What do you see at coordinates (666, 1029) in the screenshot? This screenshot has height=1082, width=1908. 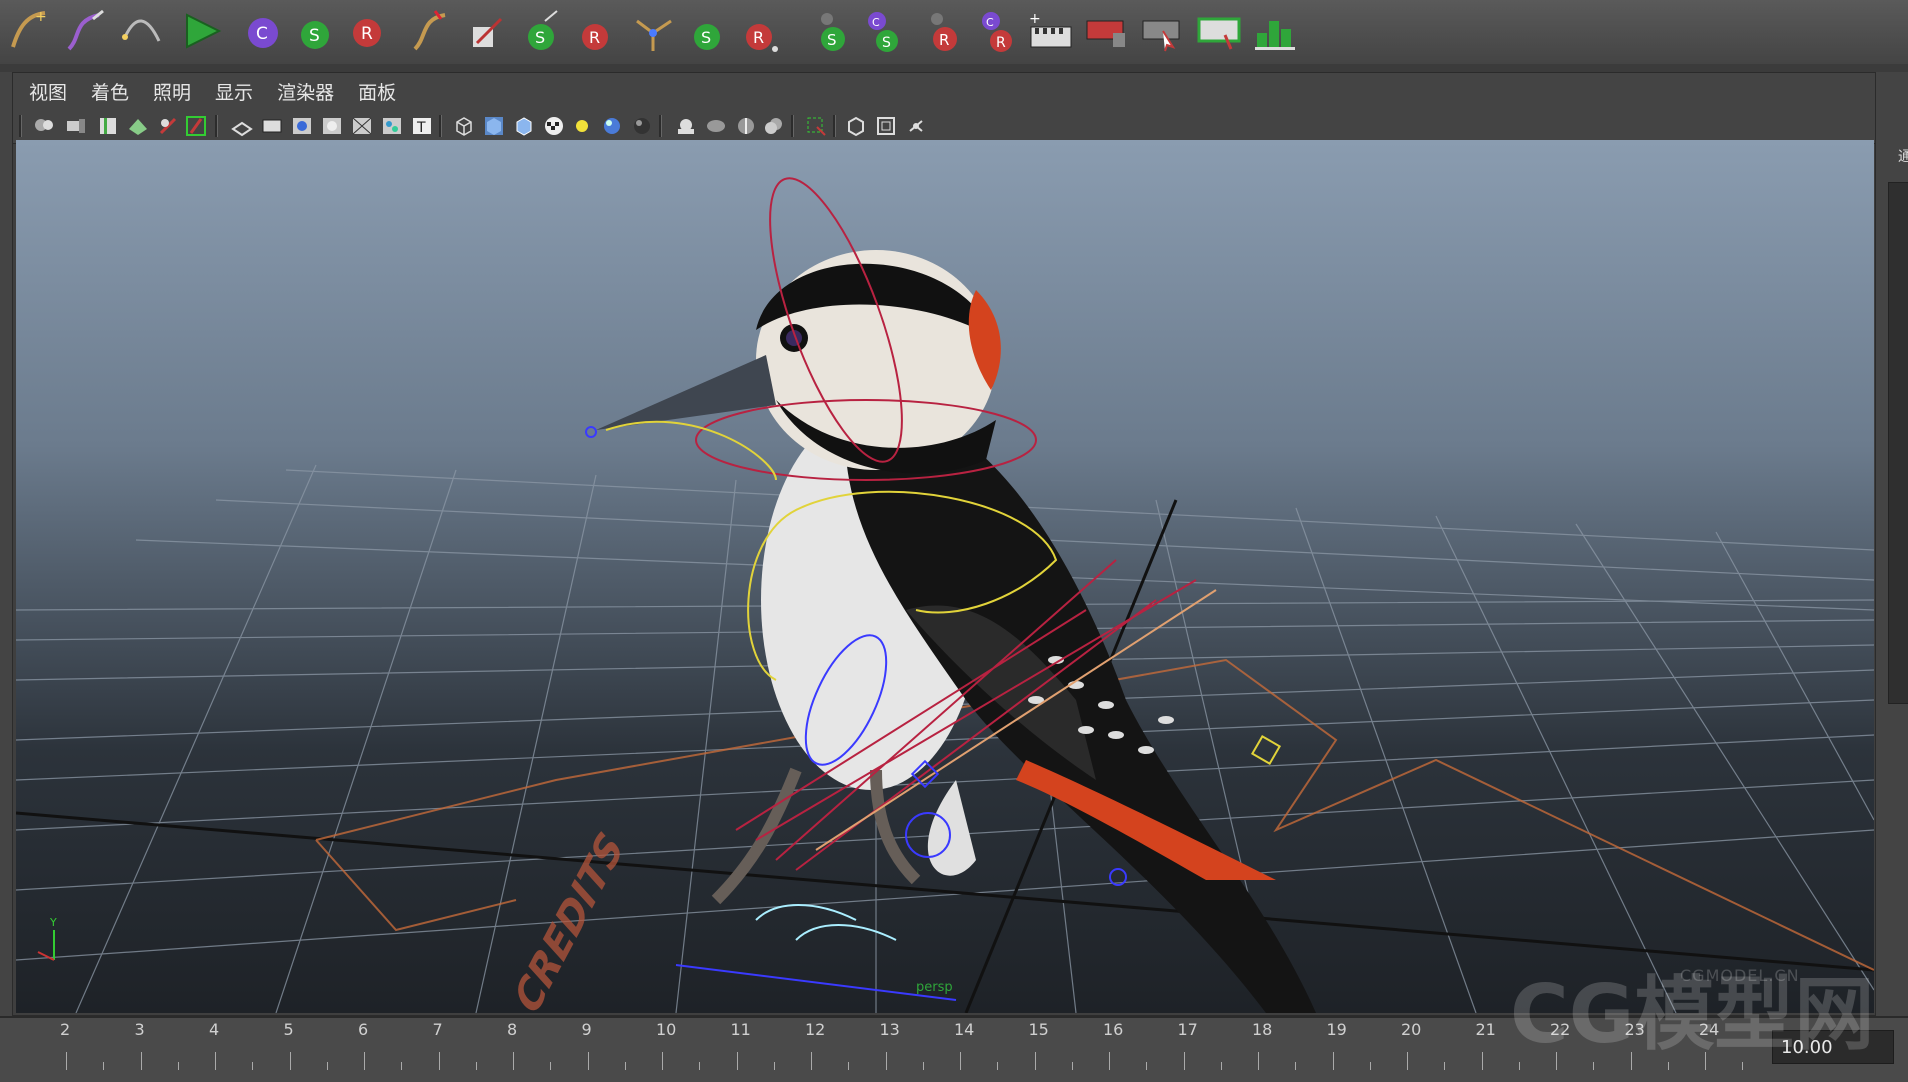 I see `frame-tick-label: 10` at bounding box center [666, 1029].